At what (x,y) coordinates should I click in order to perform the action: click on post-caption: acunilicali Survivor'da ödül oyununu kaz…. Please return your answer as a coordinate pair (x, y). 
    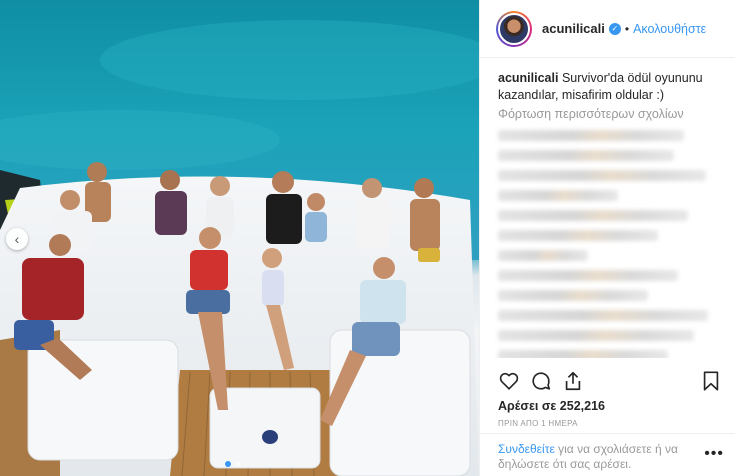
    Looking at the image, I should click on (608, 87).